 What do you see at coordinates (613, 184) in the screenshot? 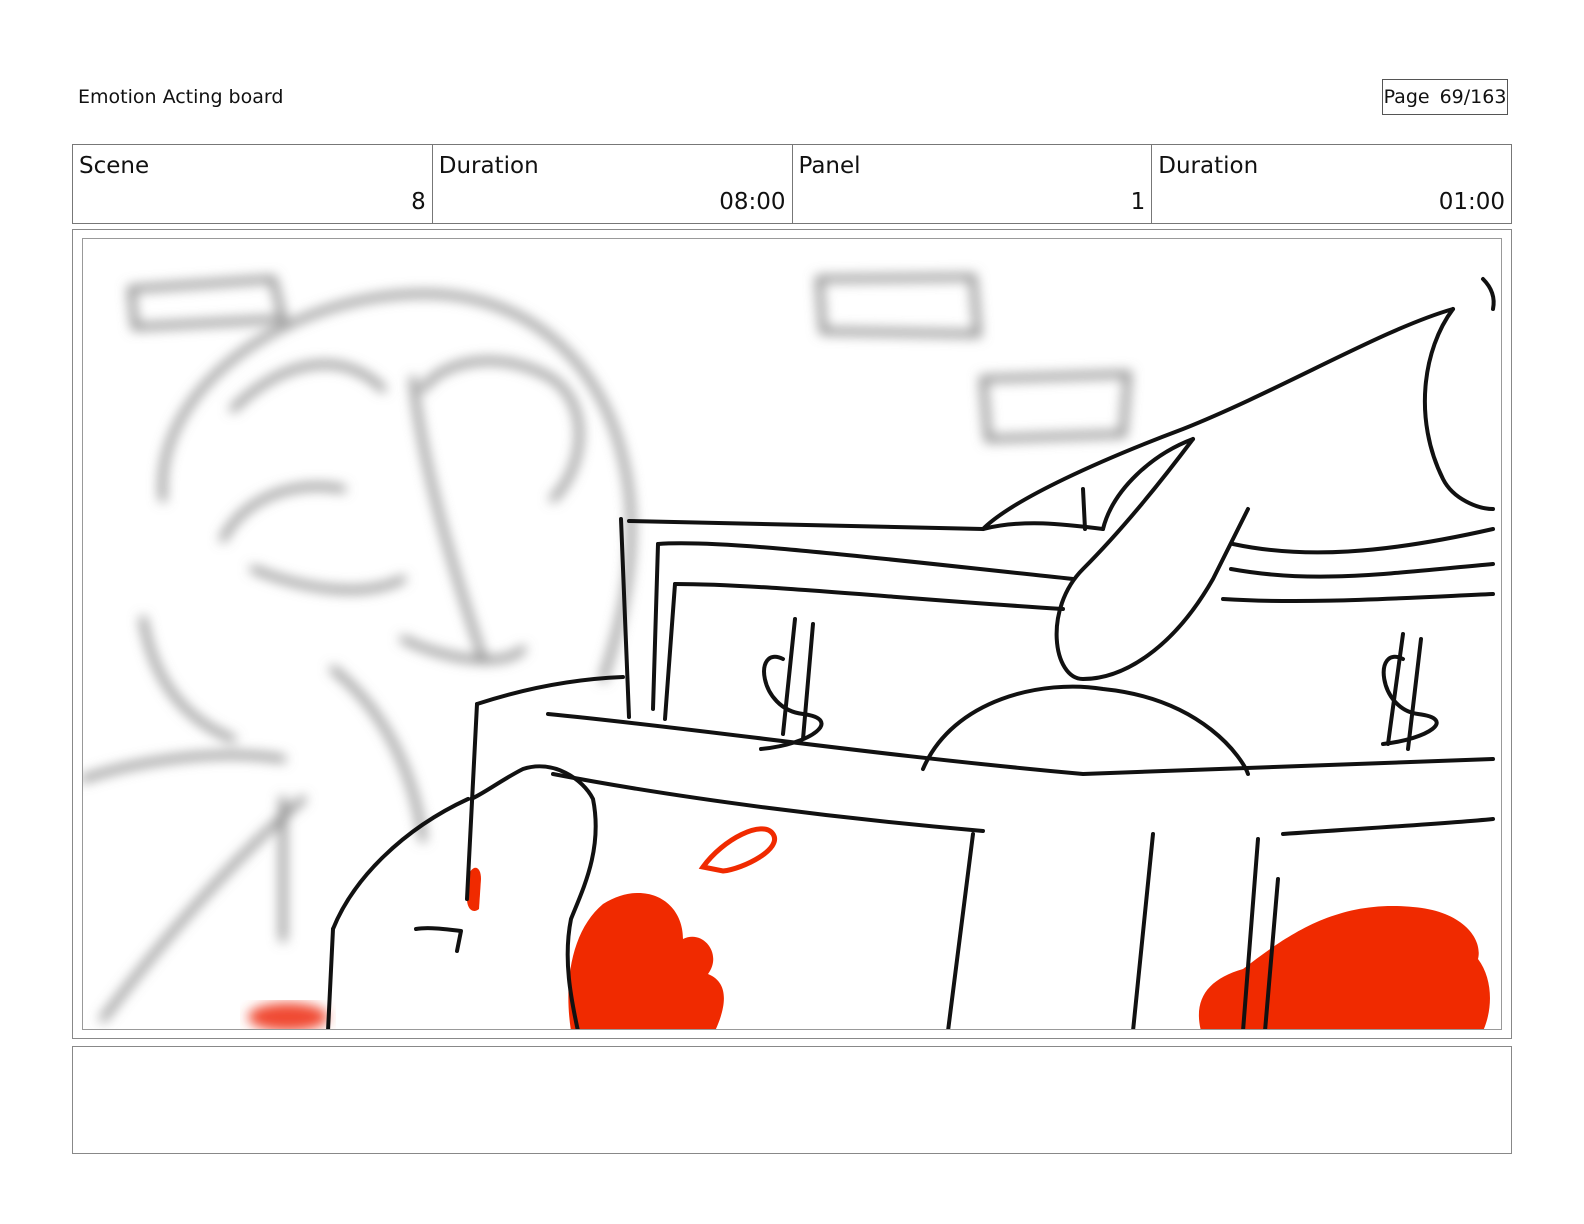
I see `scene-duration-cell: Duration 08:00` at bounding box center [613, 184].